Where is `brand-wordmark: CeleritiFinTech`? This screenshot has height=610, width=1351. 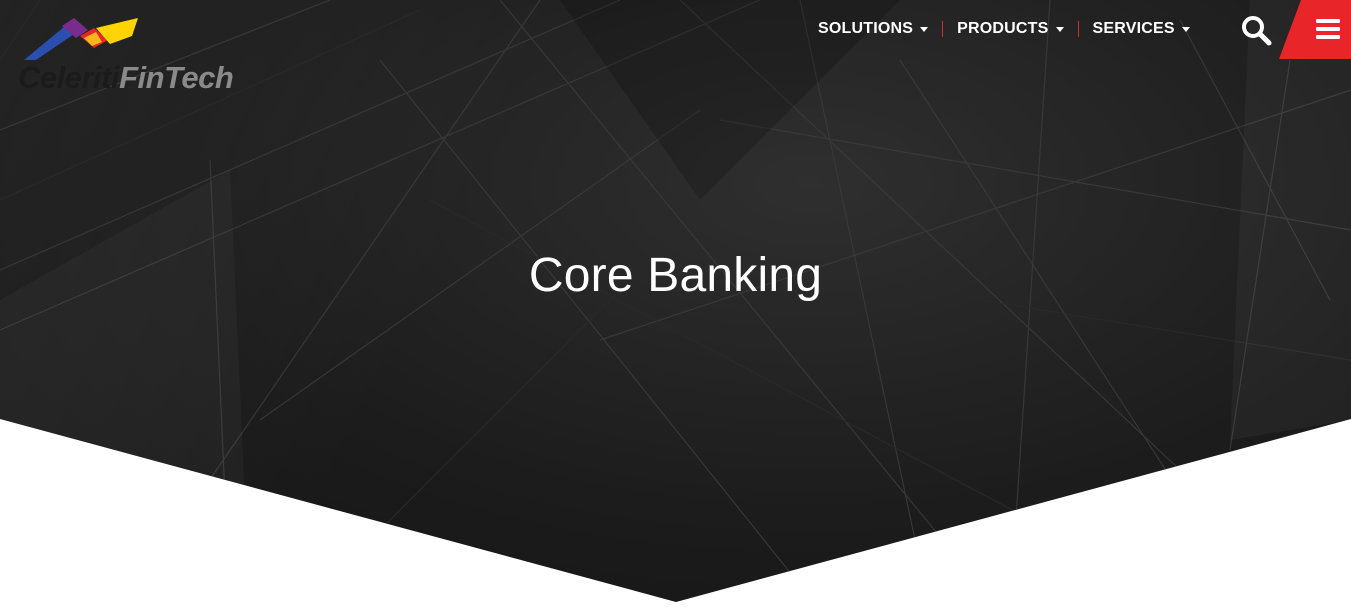
brand-wordmark: CeleritiFinTech is located at coordinates (126, 78).